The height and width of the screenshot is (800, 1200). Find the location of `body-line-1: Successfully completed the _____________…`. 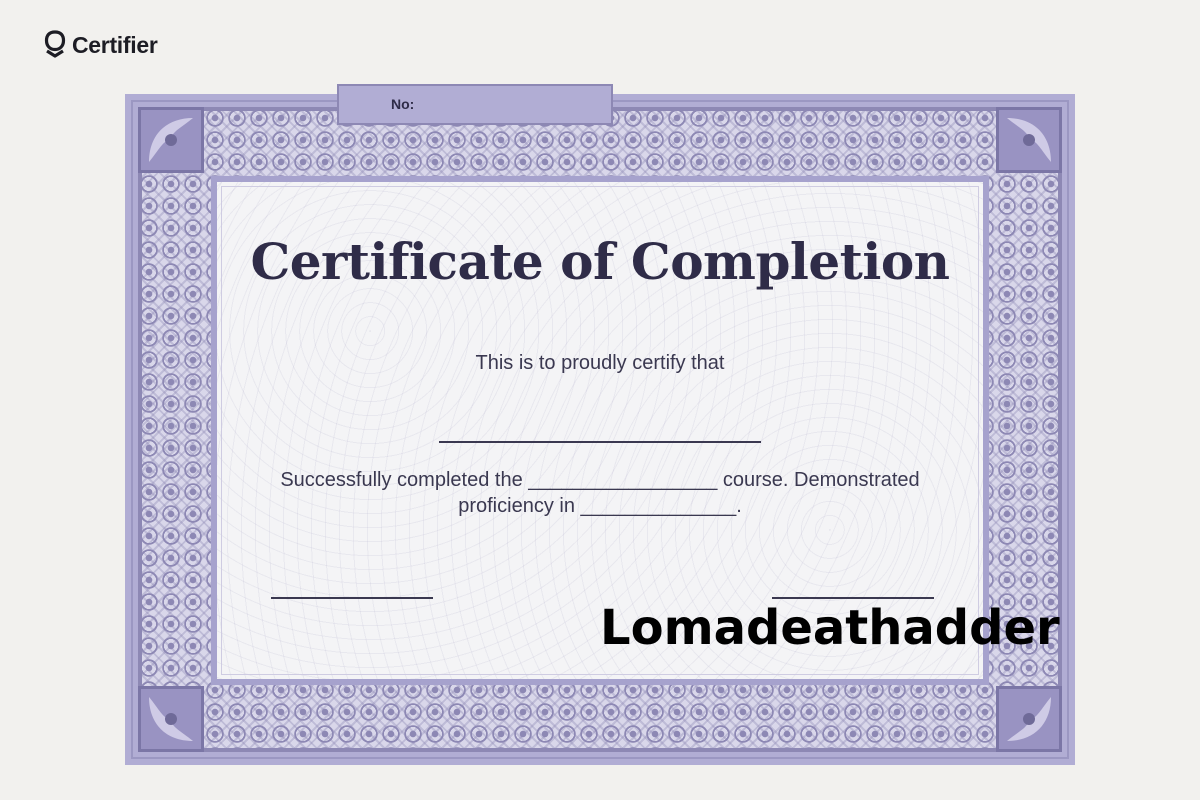

body-line-1: Successfully completed the _____________… is located at coordinates (600, 480).